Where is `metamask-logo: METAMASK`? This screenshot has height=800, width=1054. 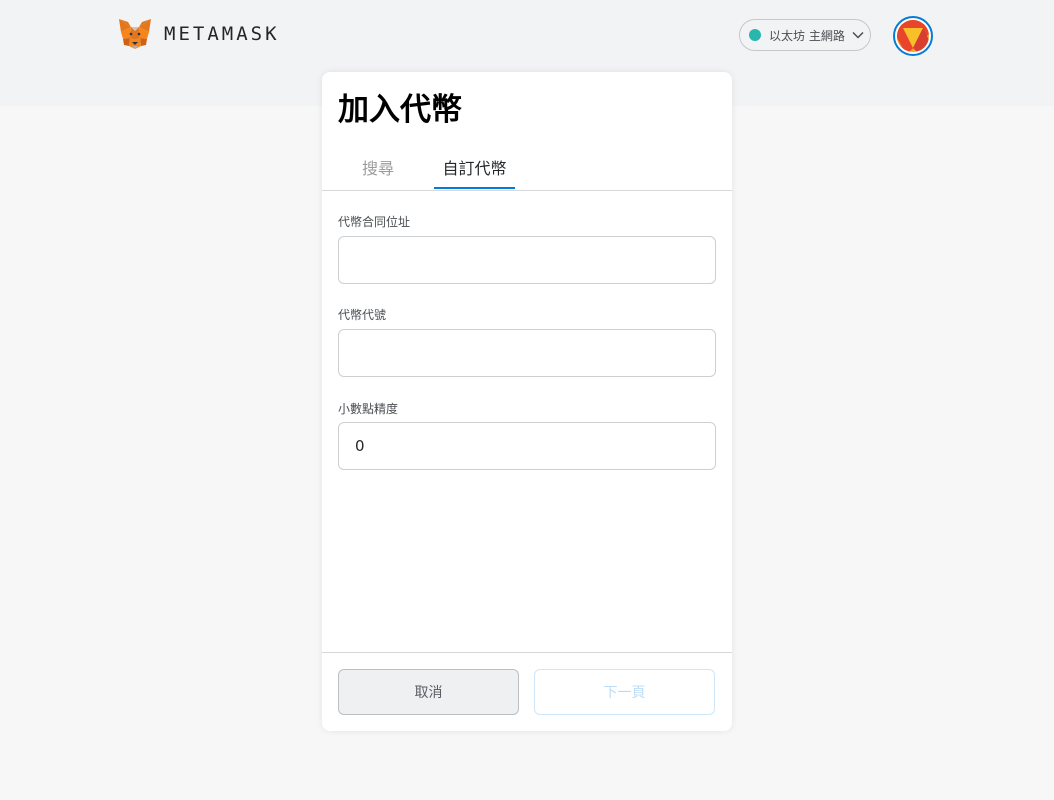
metamask-logo: METAMASK is located at coordinates (199, 34).